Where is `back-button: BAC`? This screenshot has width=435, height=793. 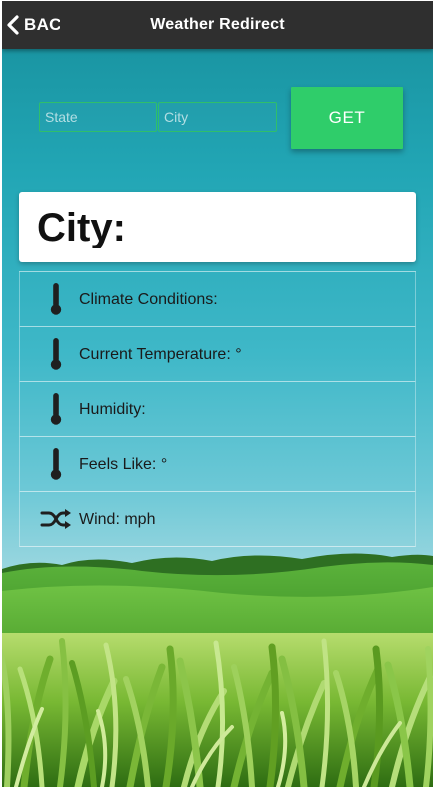
back-button: BAC is located at coordinates (33, 25).